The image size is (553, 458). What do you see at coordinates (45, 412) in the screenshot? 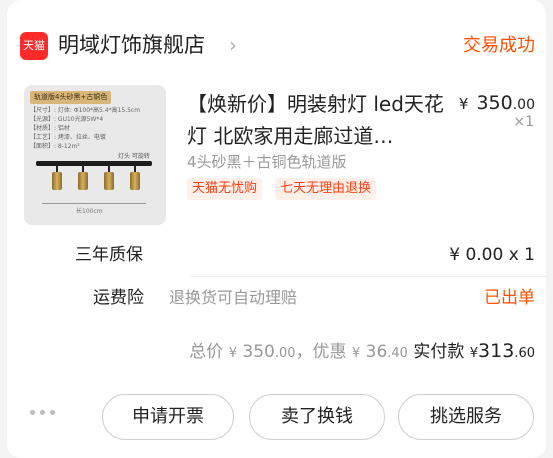
I see `more-dots-icon` at bounding box center [45, 412].